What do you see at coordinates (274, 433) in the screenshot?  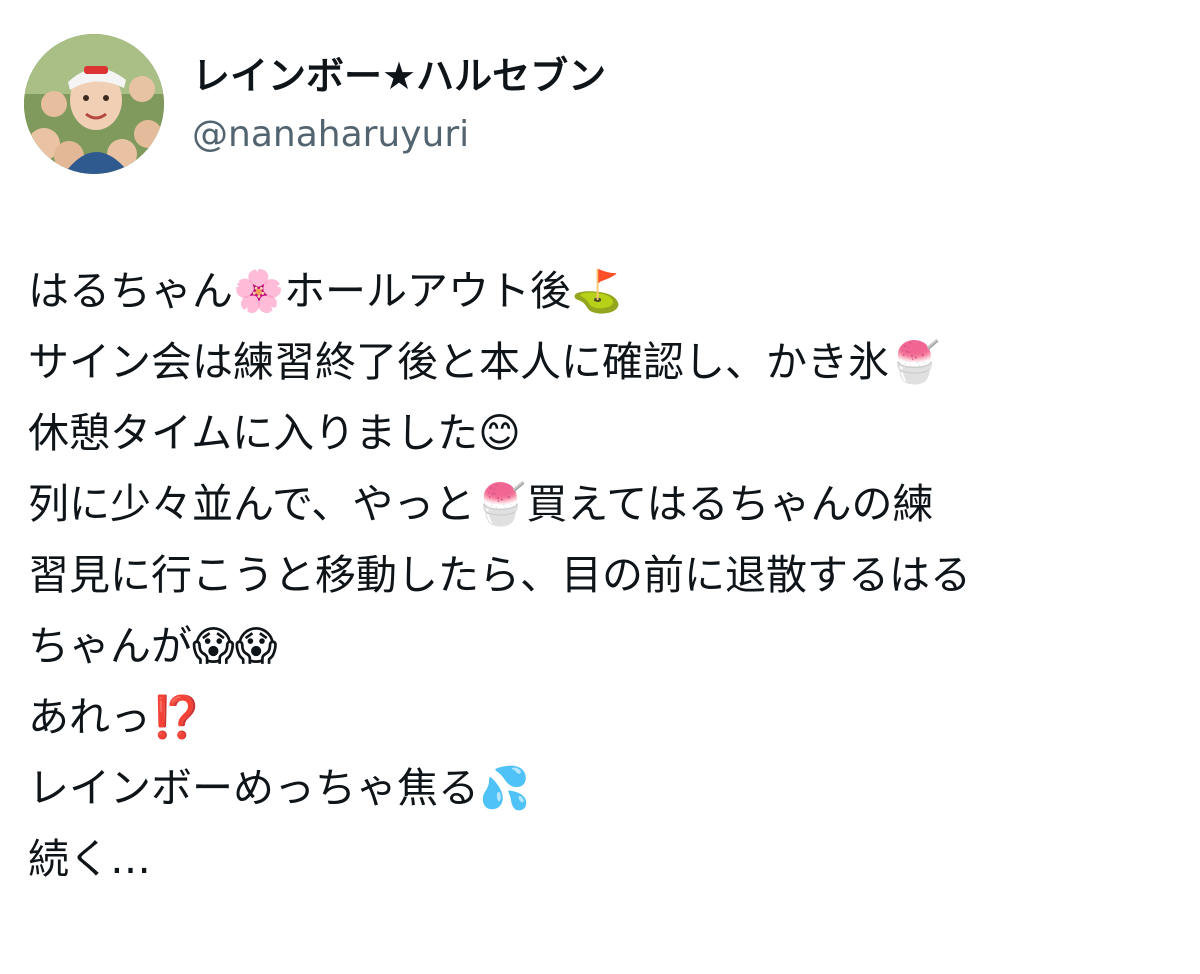 I see `tweet-line: 休憩タイムに入りました😊` at bounding box center [274, 433].